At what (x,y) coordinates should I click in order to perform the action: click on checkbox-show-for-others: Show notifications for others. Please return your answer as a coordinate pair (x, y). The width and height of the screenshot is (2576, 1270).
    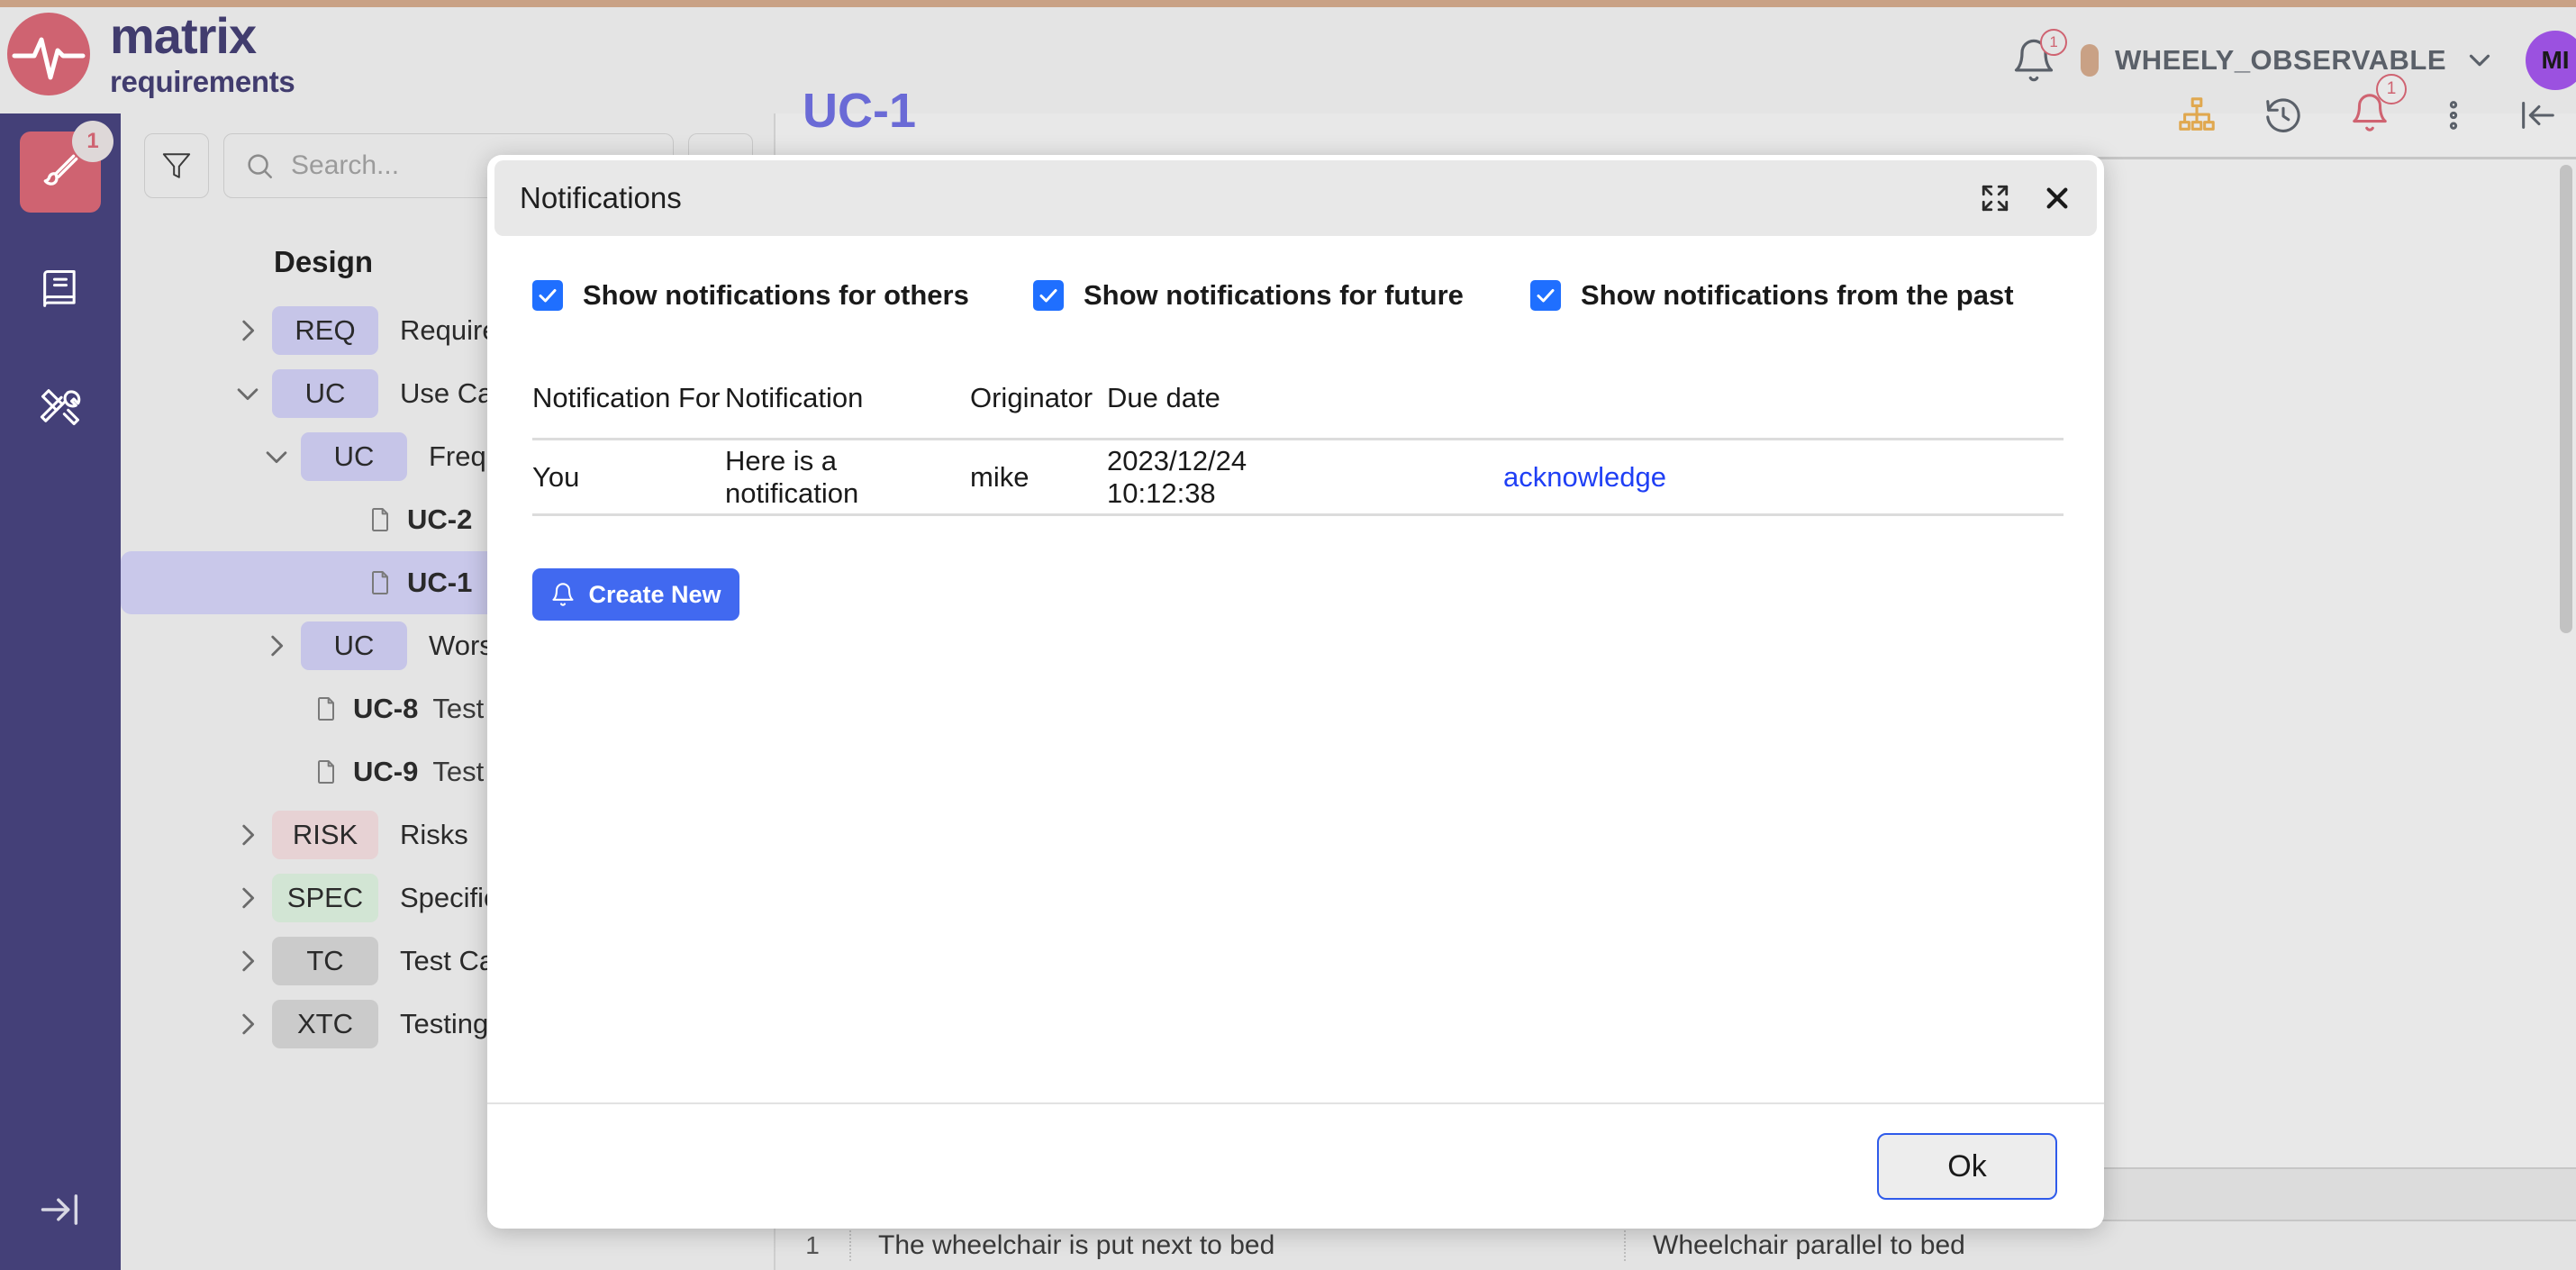
    Looking at the image, I should click on (782, 295).